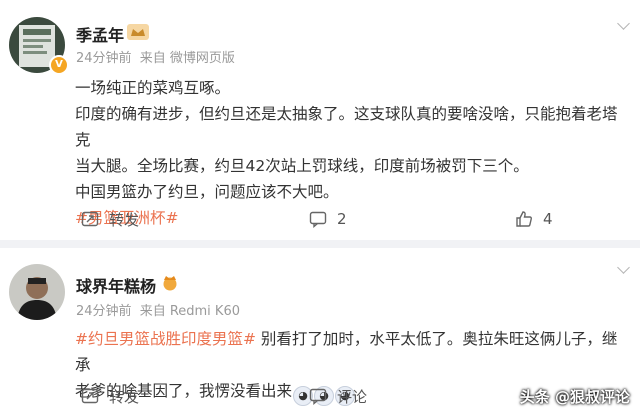 Image resolution: width=640 pixels, height=414 pixels. I want to click on post-source: 来自 微博网页版, so click(187, 58).